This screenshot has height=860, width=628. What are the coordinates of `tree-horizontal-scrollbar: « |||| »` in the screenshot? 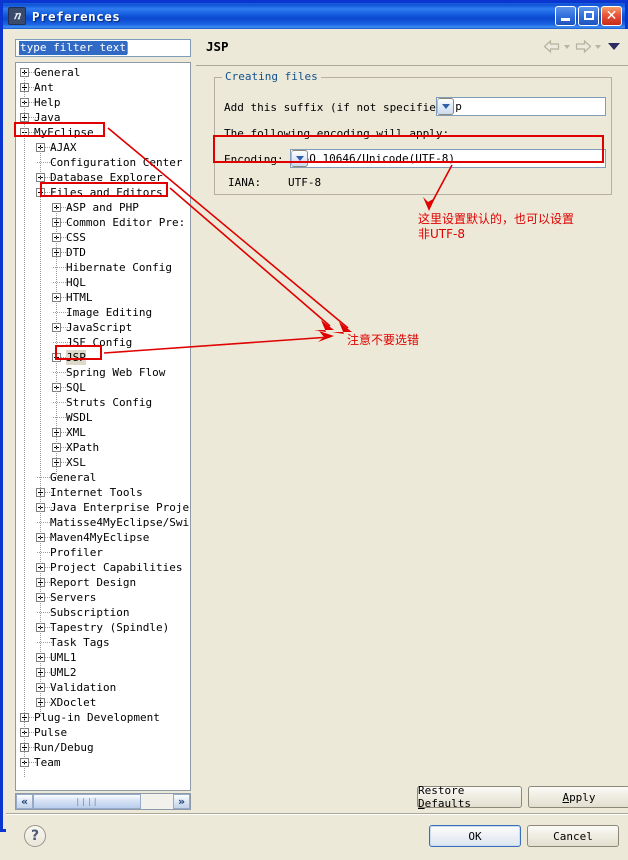 It's located at (103, 801).